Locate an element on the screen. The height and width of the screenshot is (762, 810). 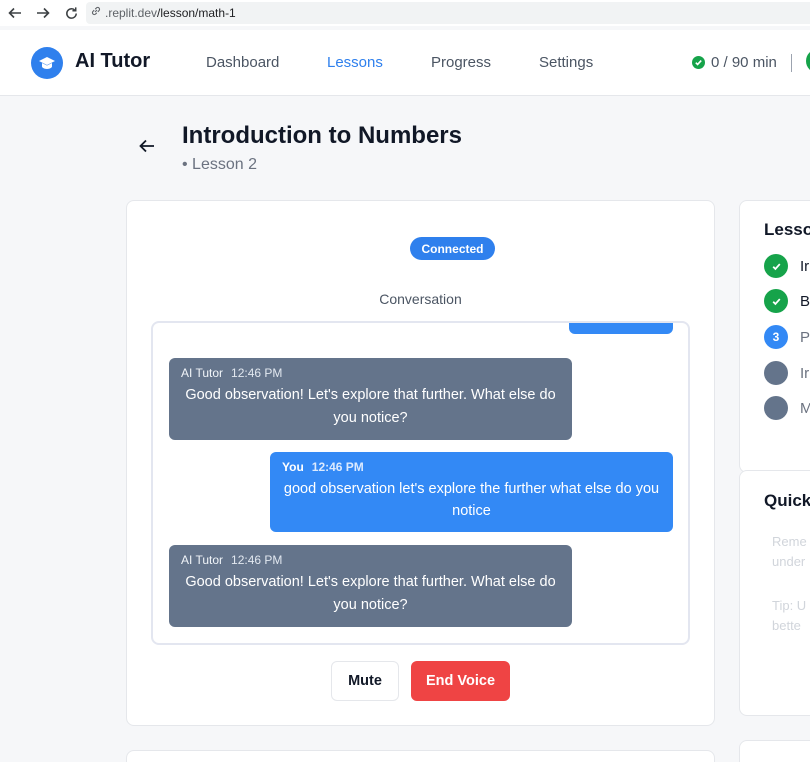
progress-card-title: Lesso is located at coordinates (787, 229).